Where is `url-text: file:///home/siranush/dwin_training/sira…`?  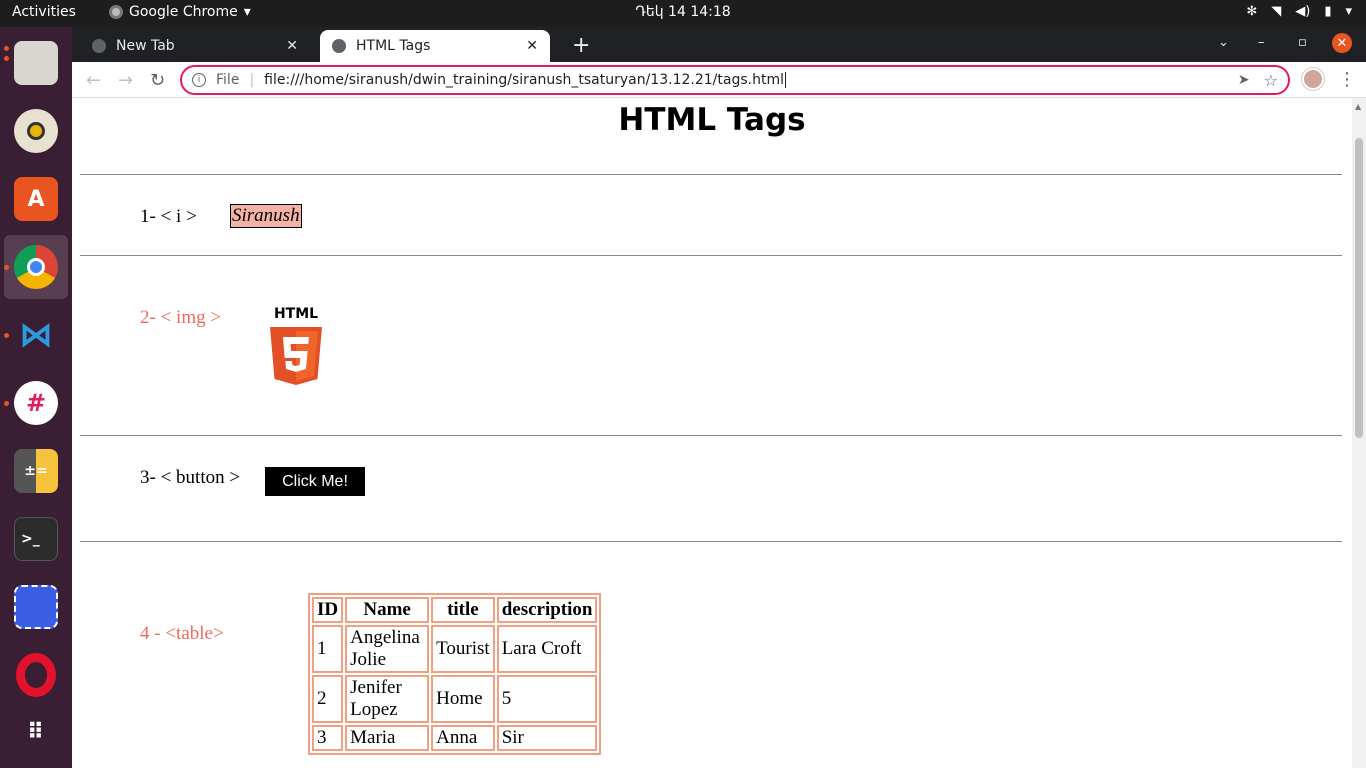
url-text: file:///home/siranush/dwin_training/sira… is located at coordinates (524, 80).